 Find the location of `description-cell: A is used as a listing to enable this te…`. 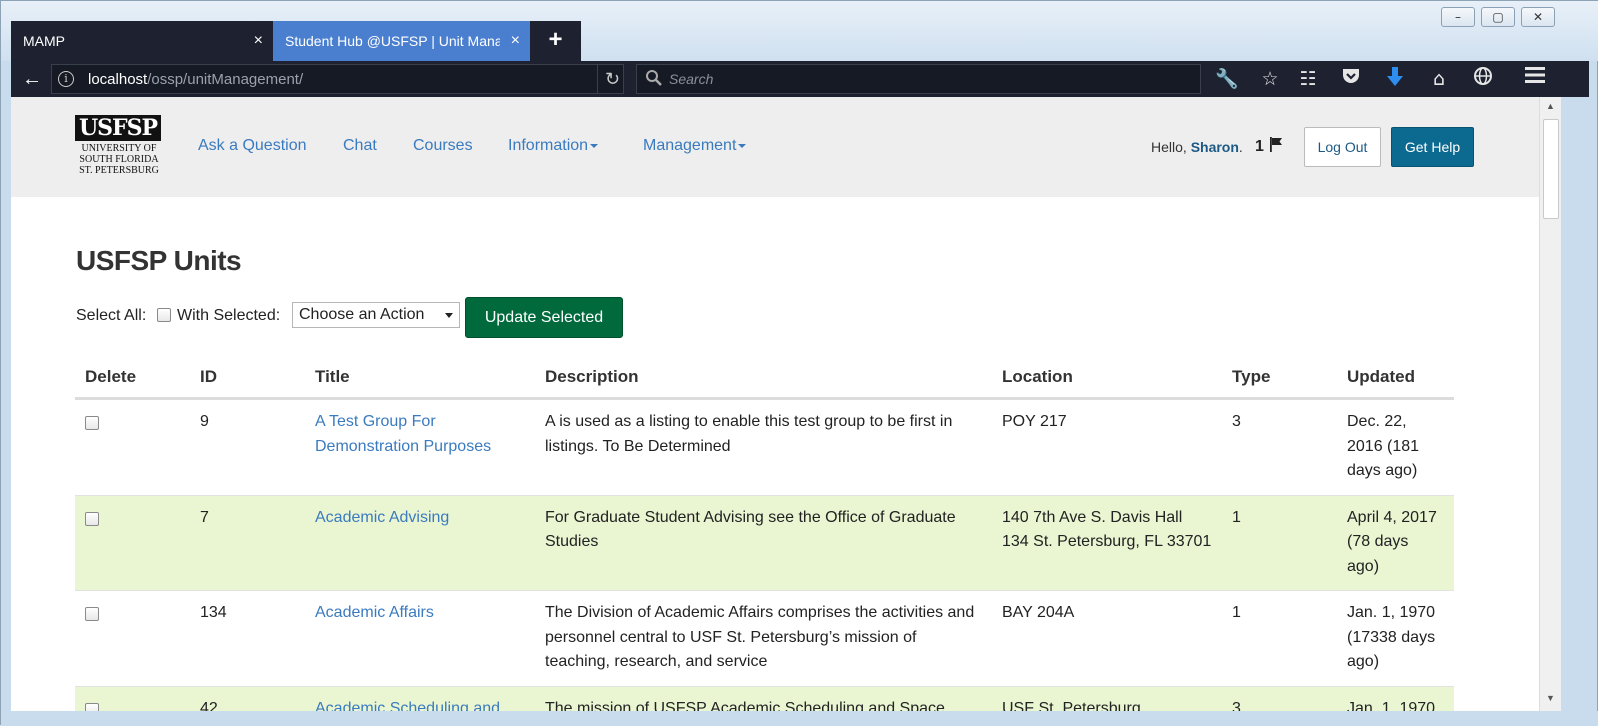

description-cell: A is used as a listing to enable this te… is located at coordinates (763, 447).